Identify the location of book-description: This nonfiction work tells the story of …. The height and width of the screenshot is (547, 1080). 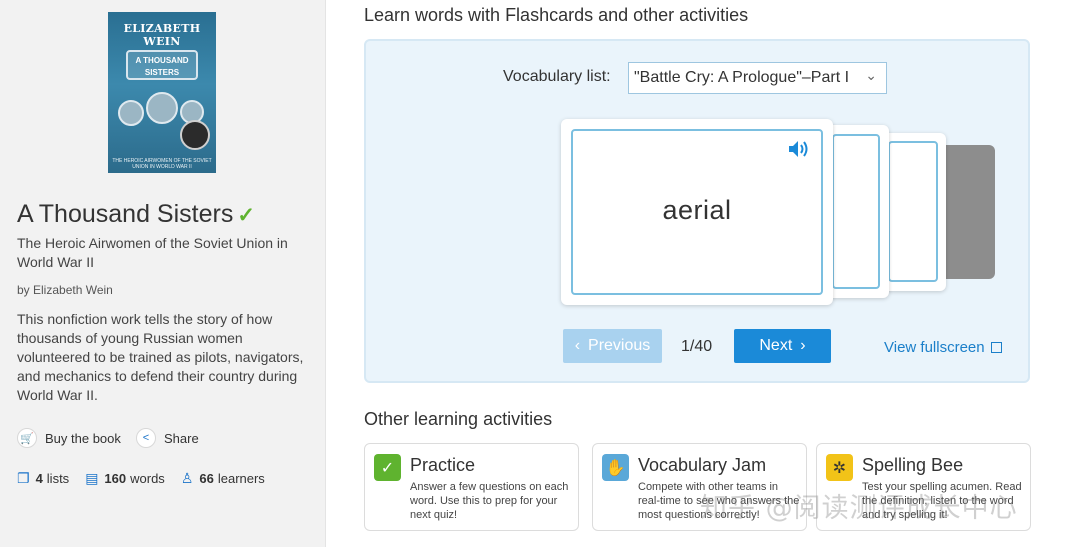
(160, 357).